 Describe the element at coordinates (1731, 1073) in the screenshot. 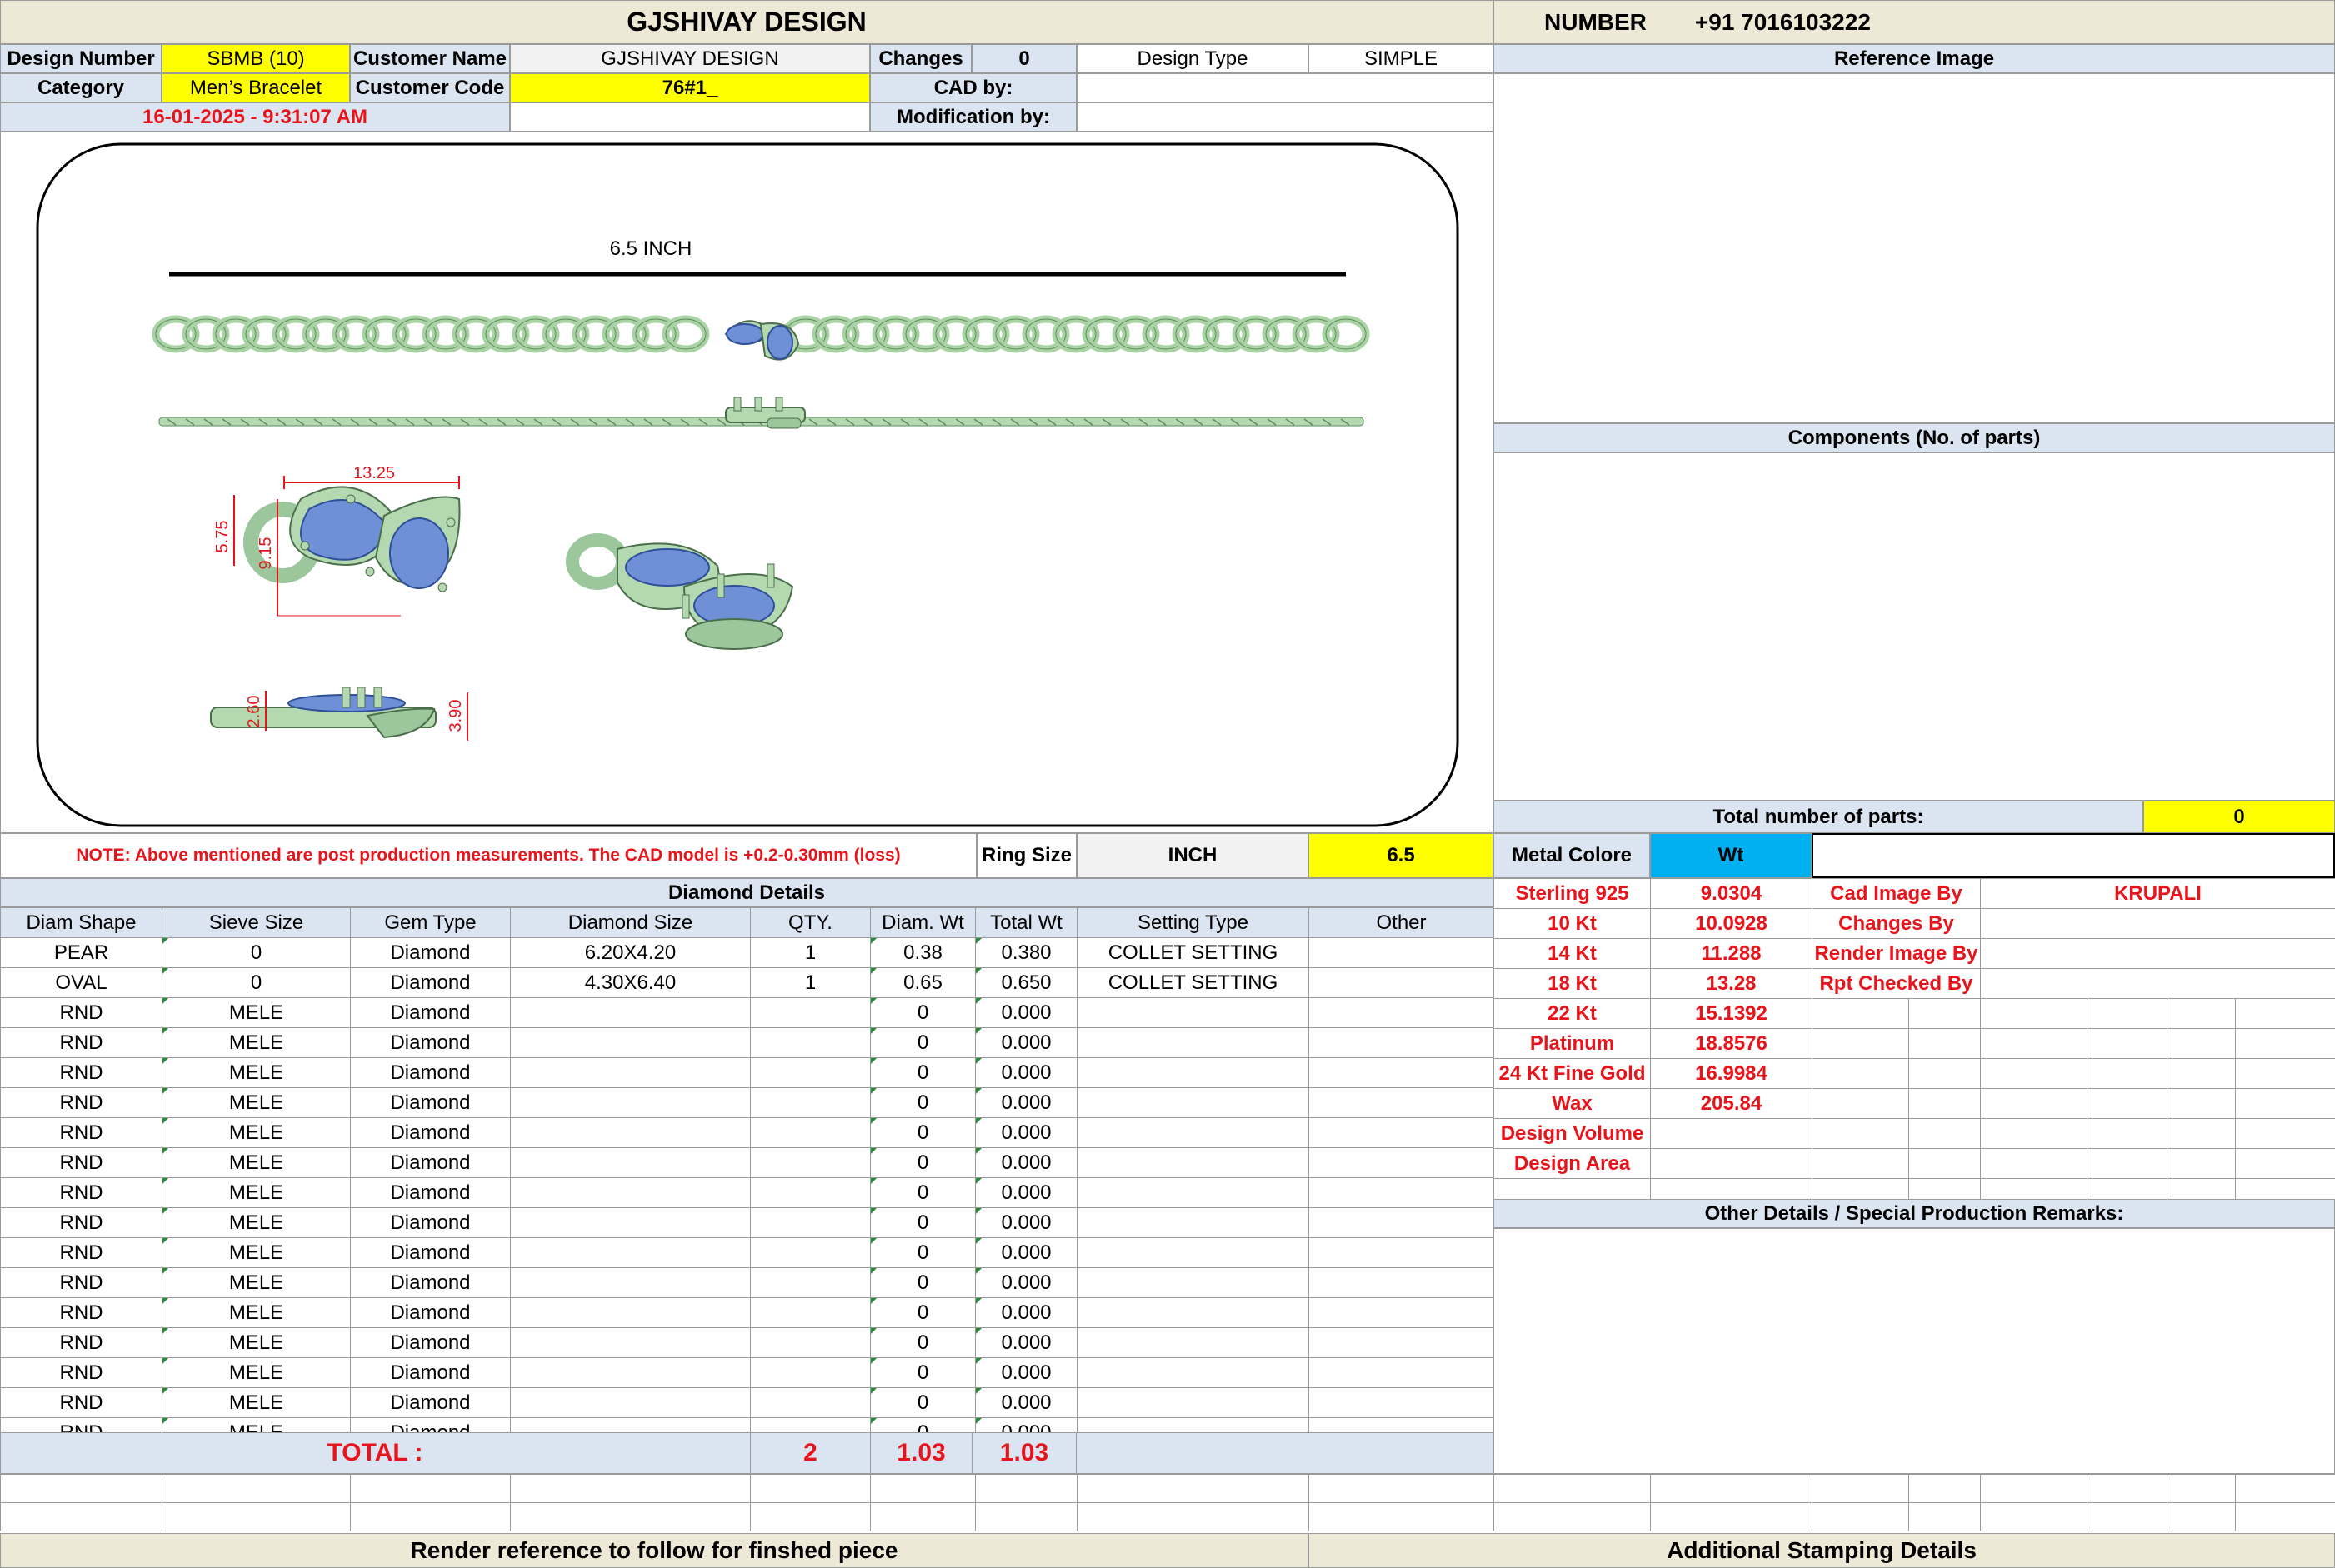

I see `metal-weight: 16.9984` at that location.